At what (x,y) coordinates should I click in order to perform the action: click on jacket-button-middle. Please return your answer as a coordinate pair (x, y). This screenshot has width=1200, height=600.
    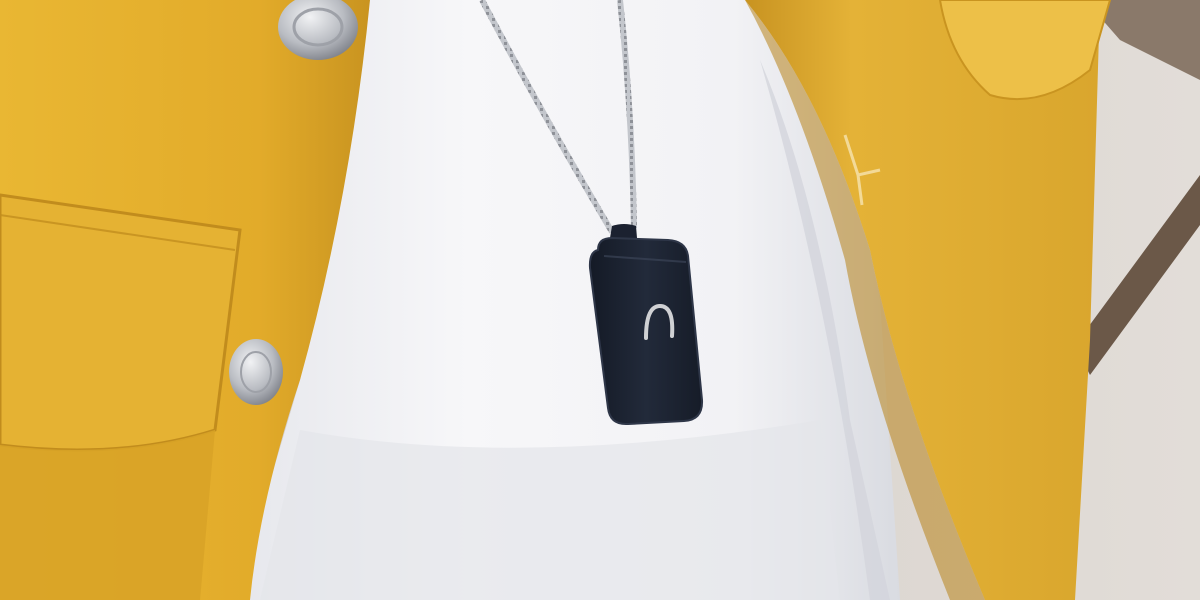
    Looking at the image, I should click on (256, 372).